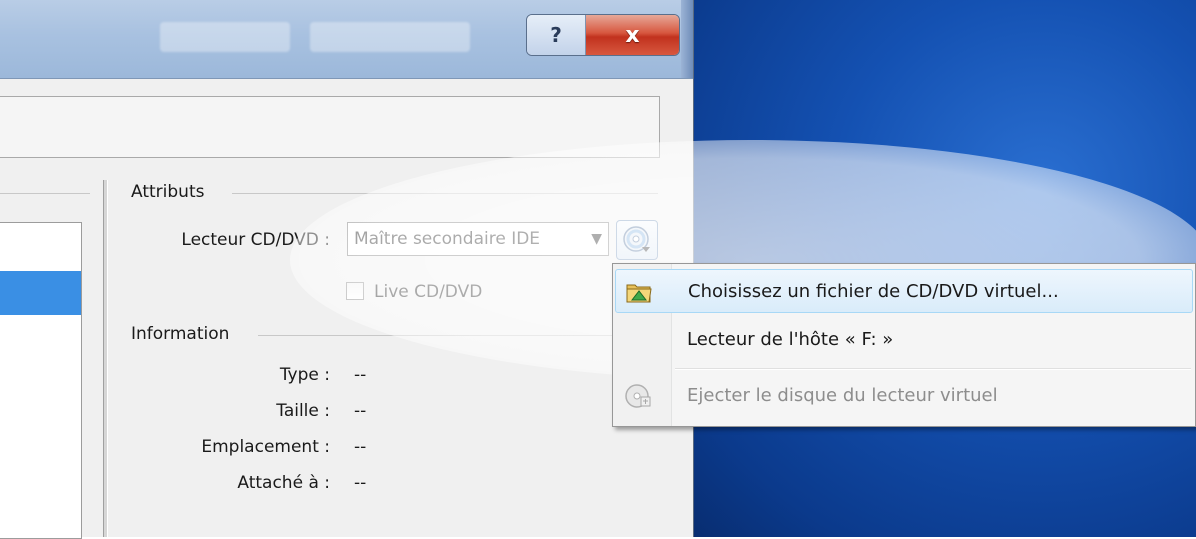  What do you see at coordinates (428, 292) in the screenshot?
I see `live-cd-label: Live CD/DVD` at bounding box center [428, 292].